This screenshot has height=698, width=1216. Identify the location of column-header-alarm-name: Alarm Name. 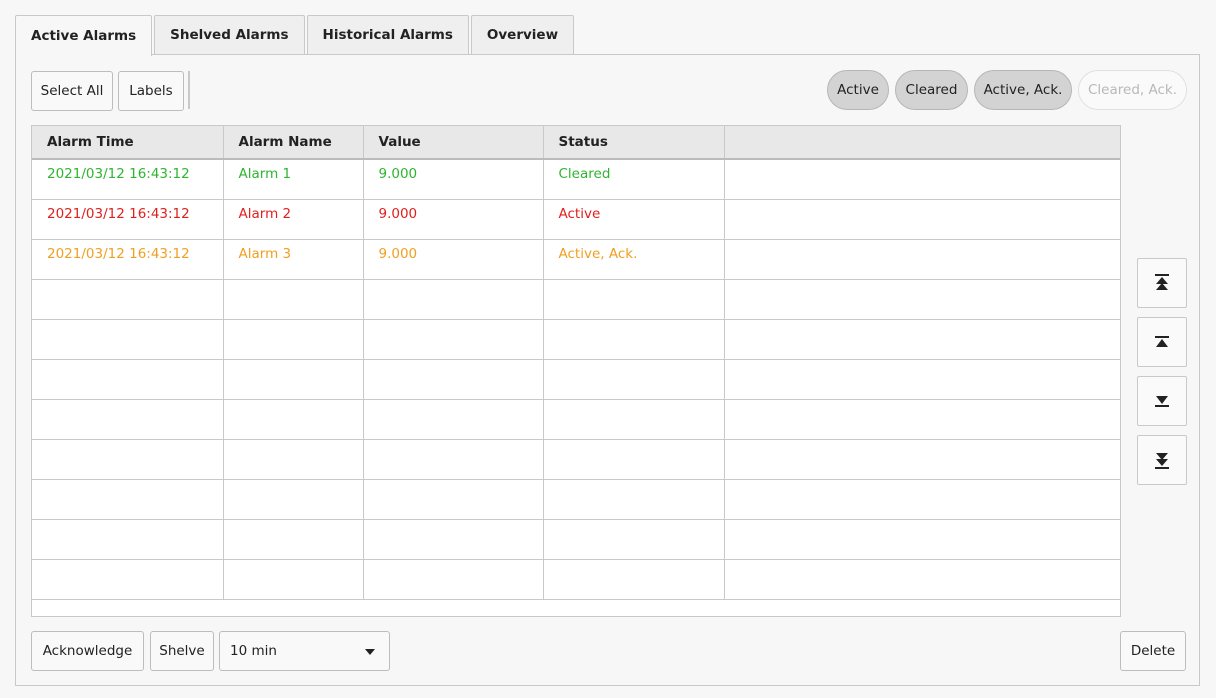
(293, 143).